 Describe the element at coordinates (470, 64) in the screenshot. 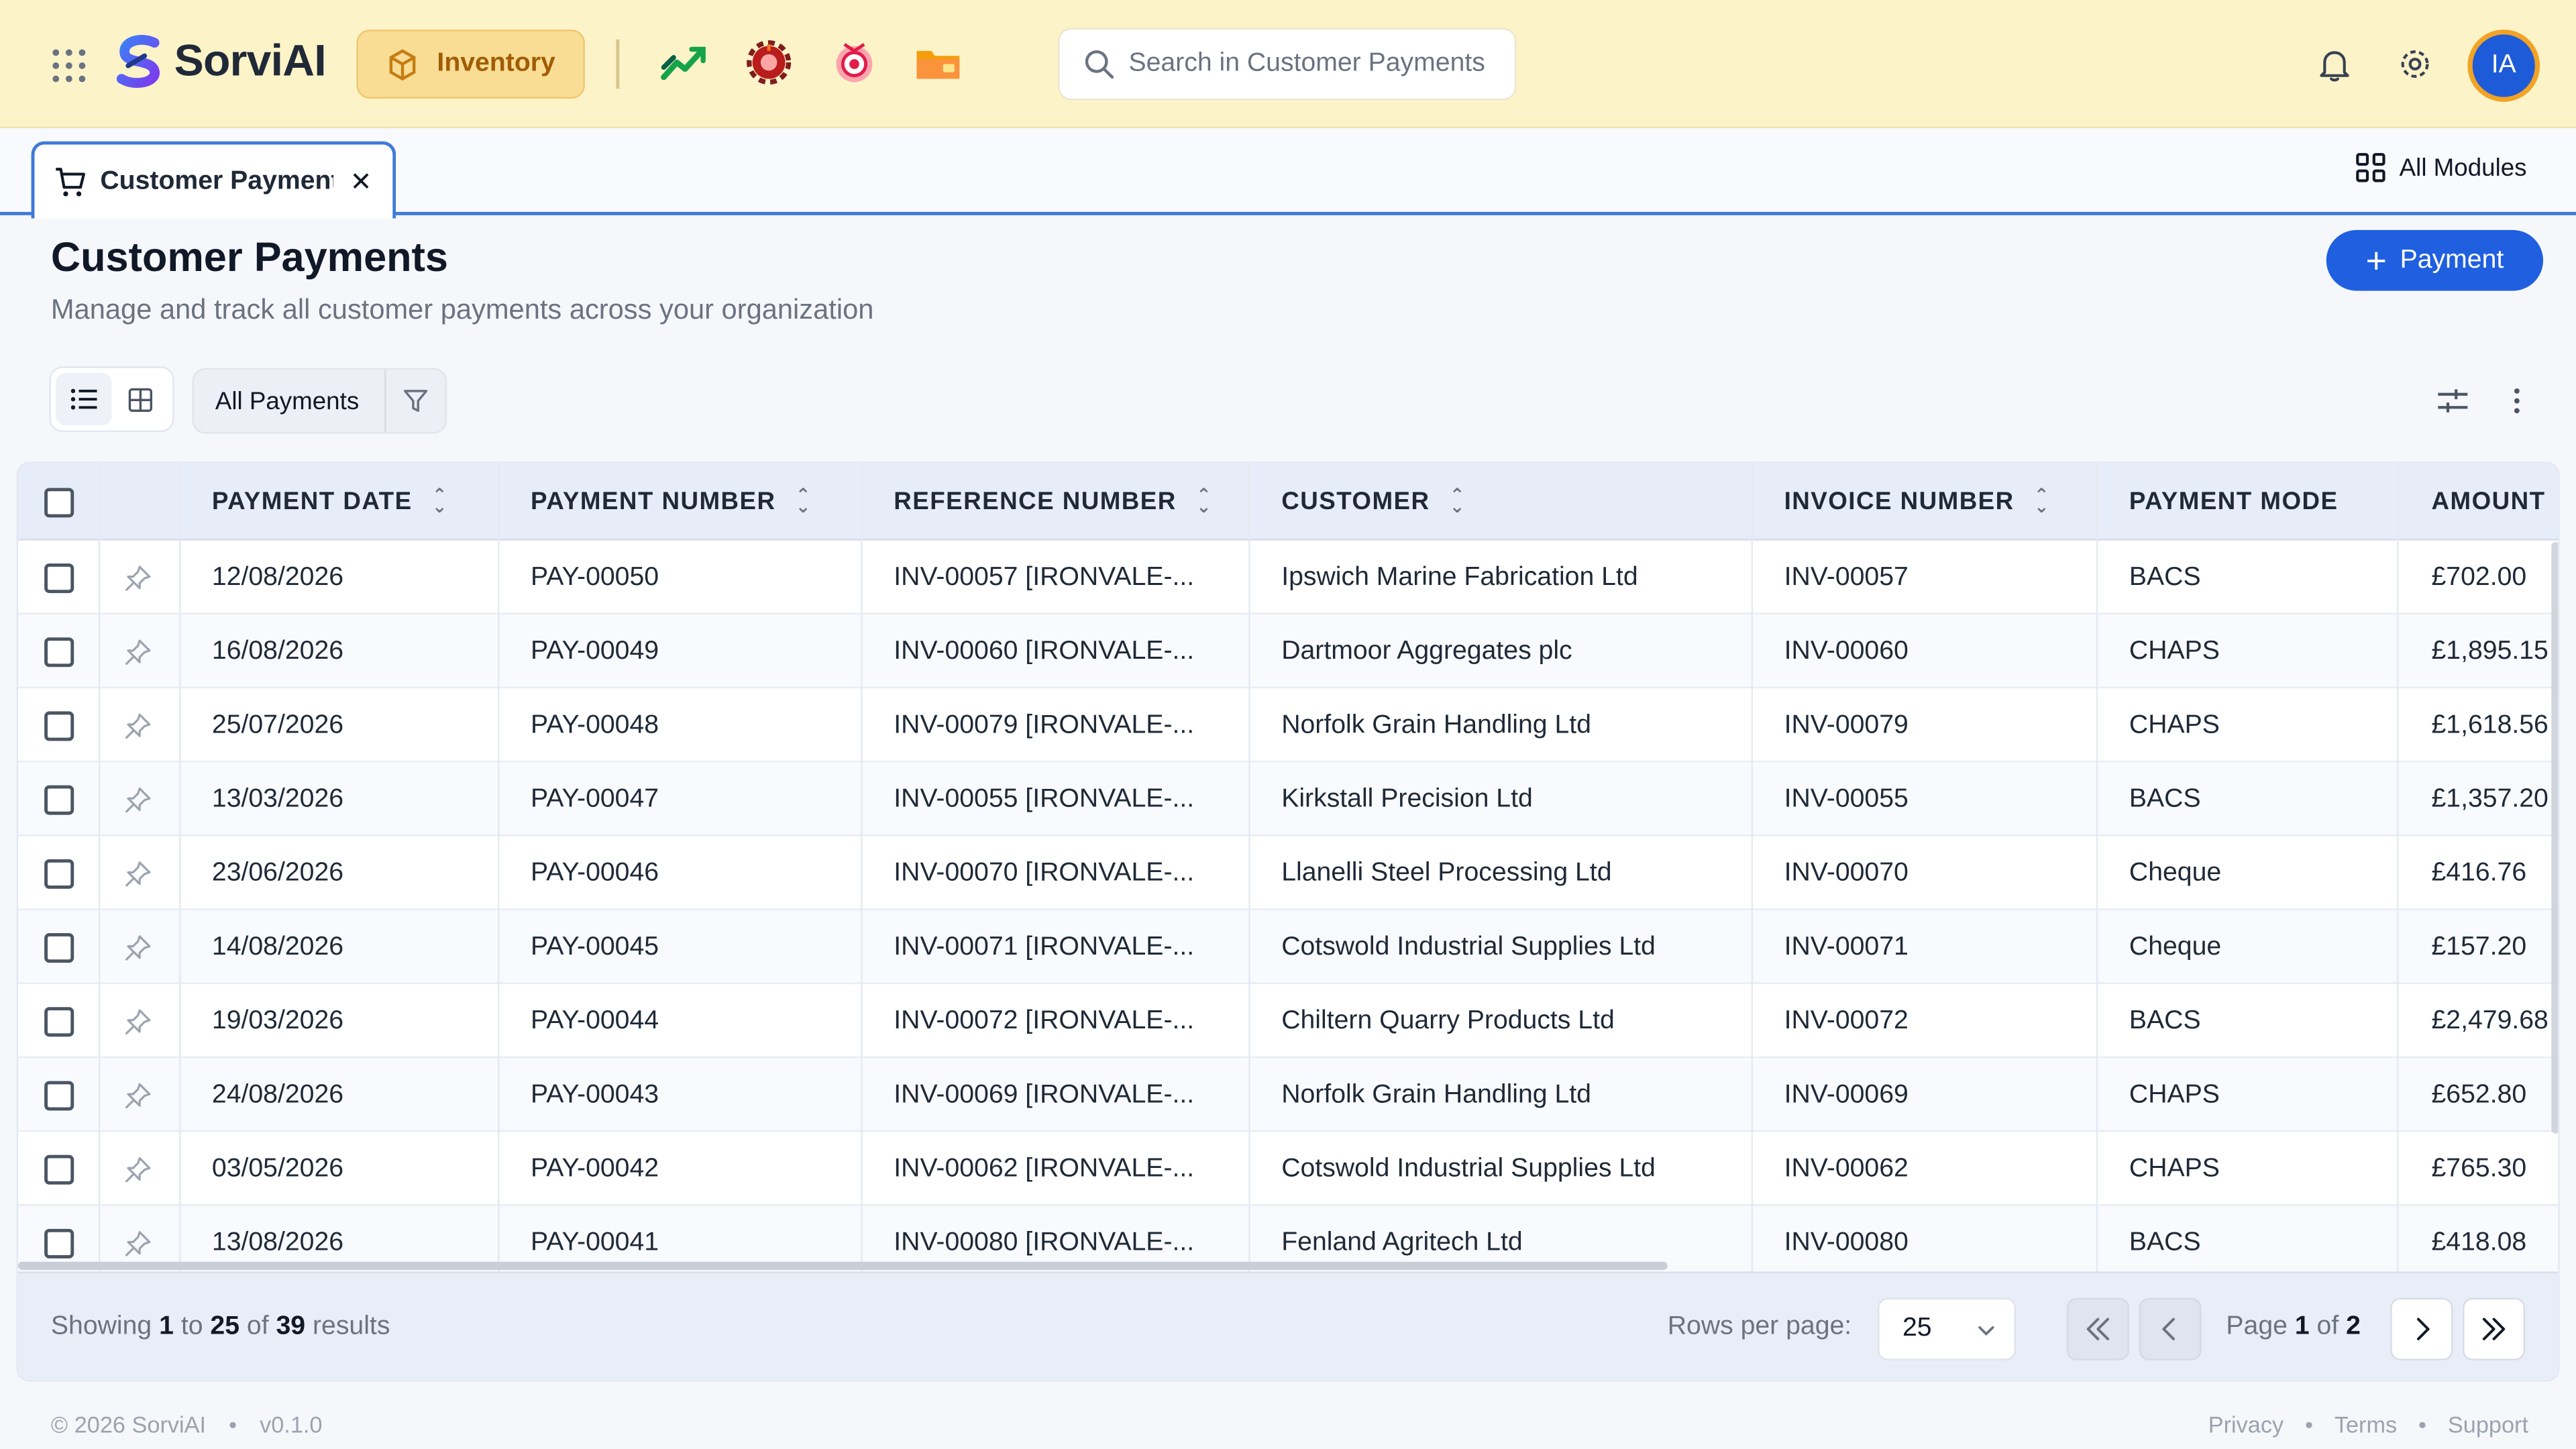

I see `module-switcher-button: Inventory` at that location.